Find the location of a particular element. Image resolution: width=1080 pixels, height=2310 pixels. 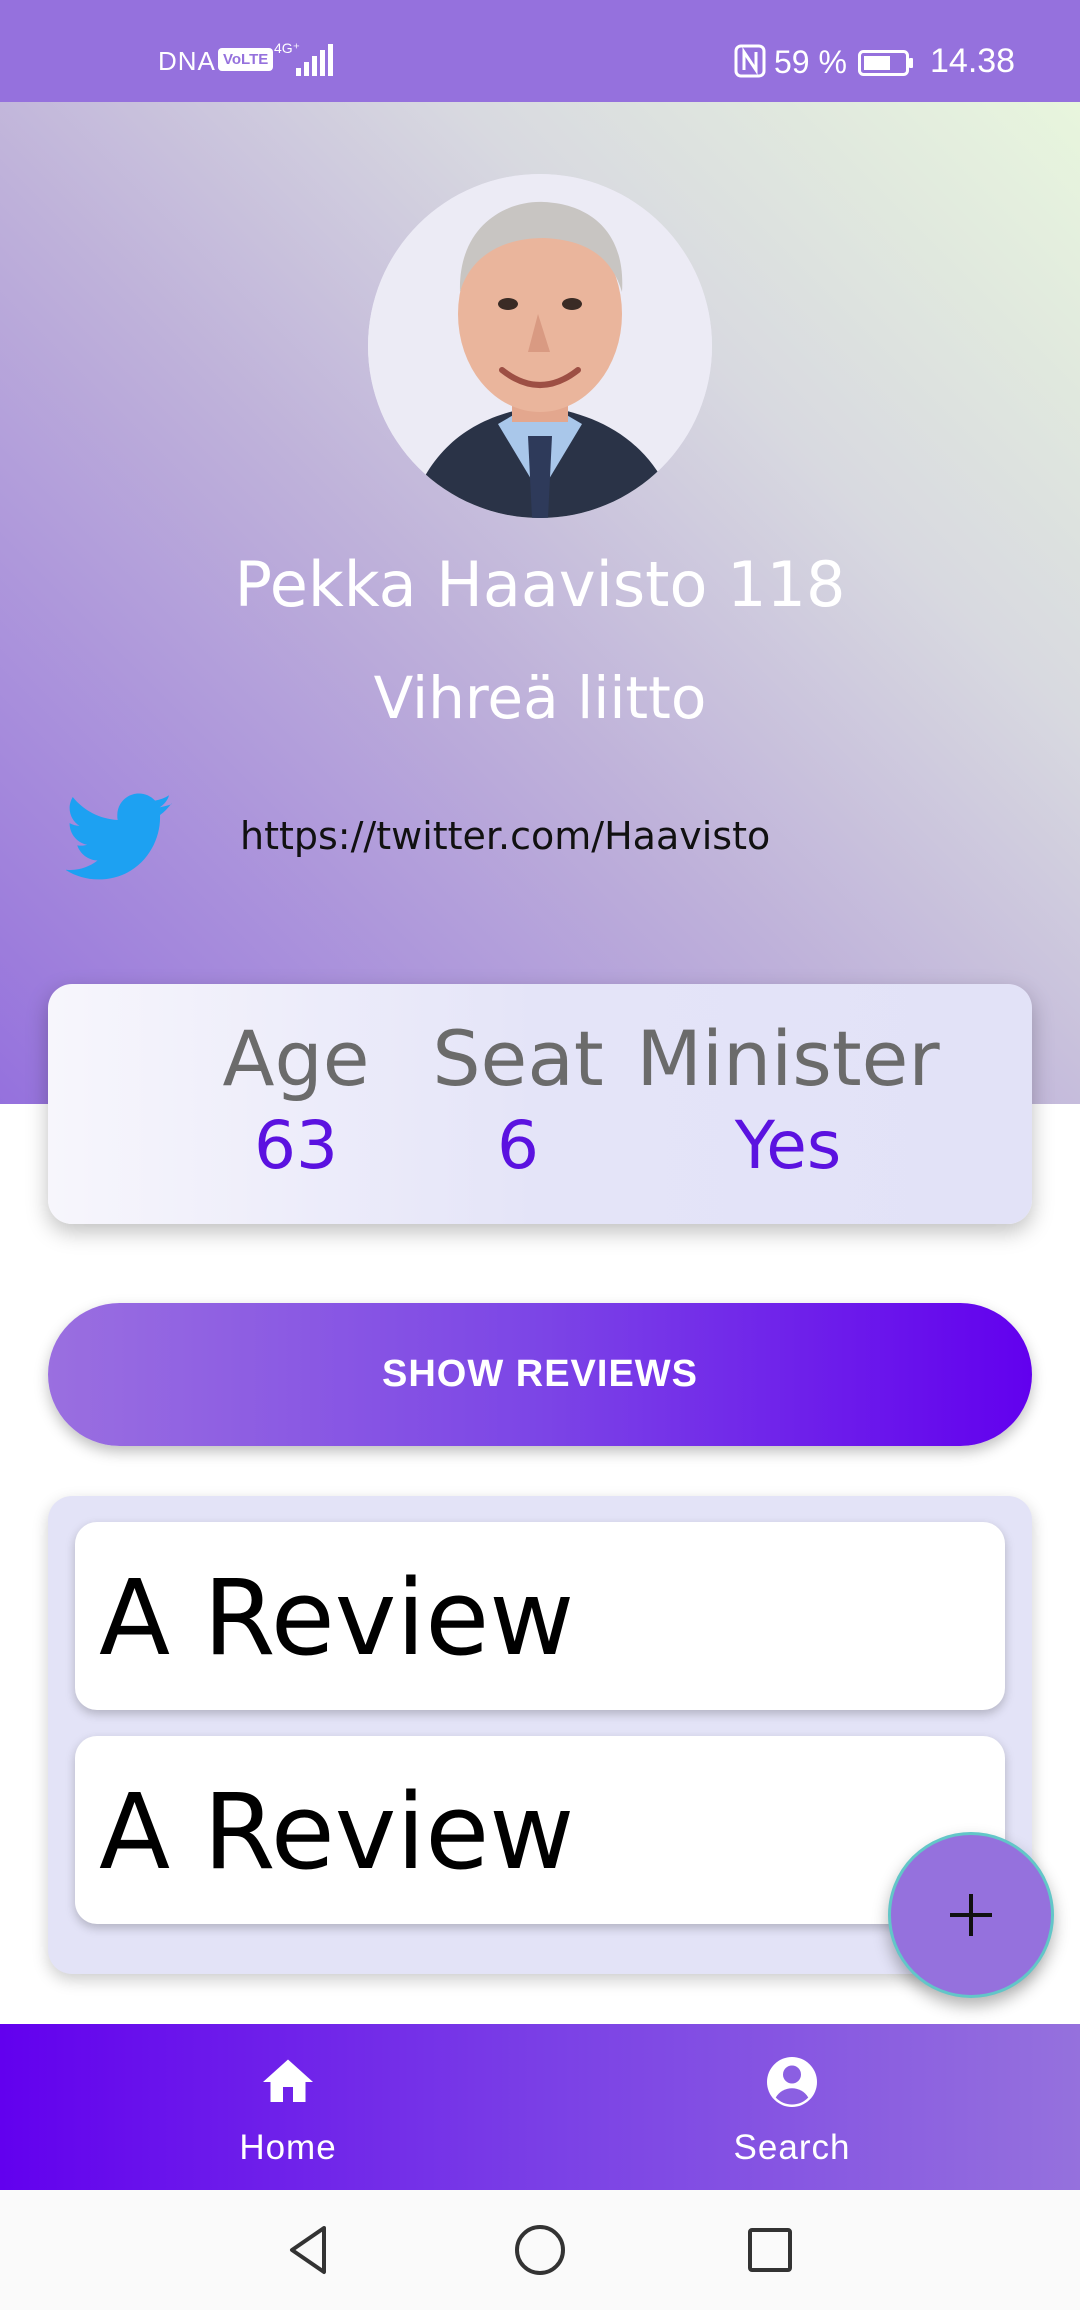

battery-percent: 59 % is located at coordinates (810, 62).